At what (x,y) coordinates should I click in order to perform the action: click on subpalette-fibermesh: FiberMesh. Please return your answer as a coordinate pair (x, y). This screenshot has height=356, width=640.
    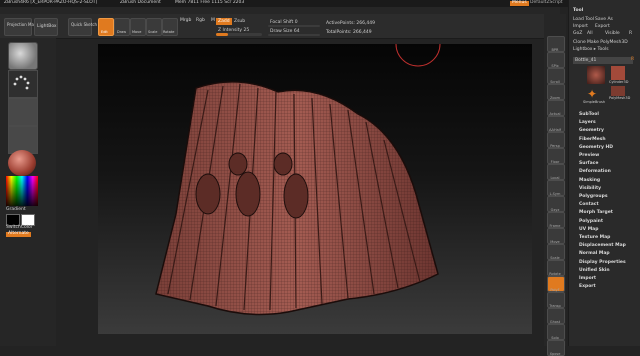
    Looking at the image, I should click on (592, 139).